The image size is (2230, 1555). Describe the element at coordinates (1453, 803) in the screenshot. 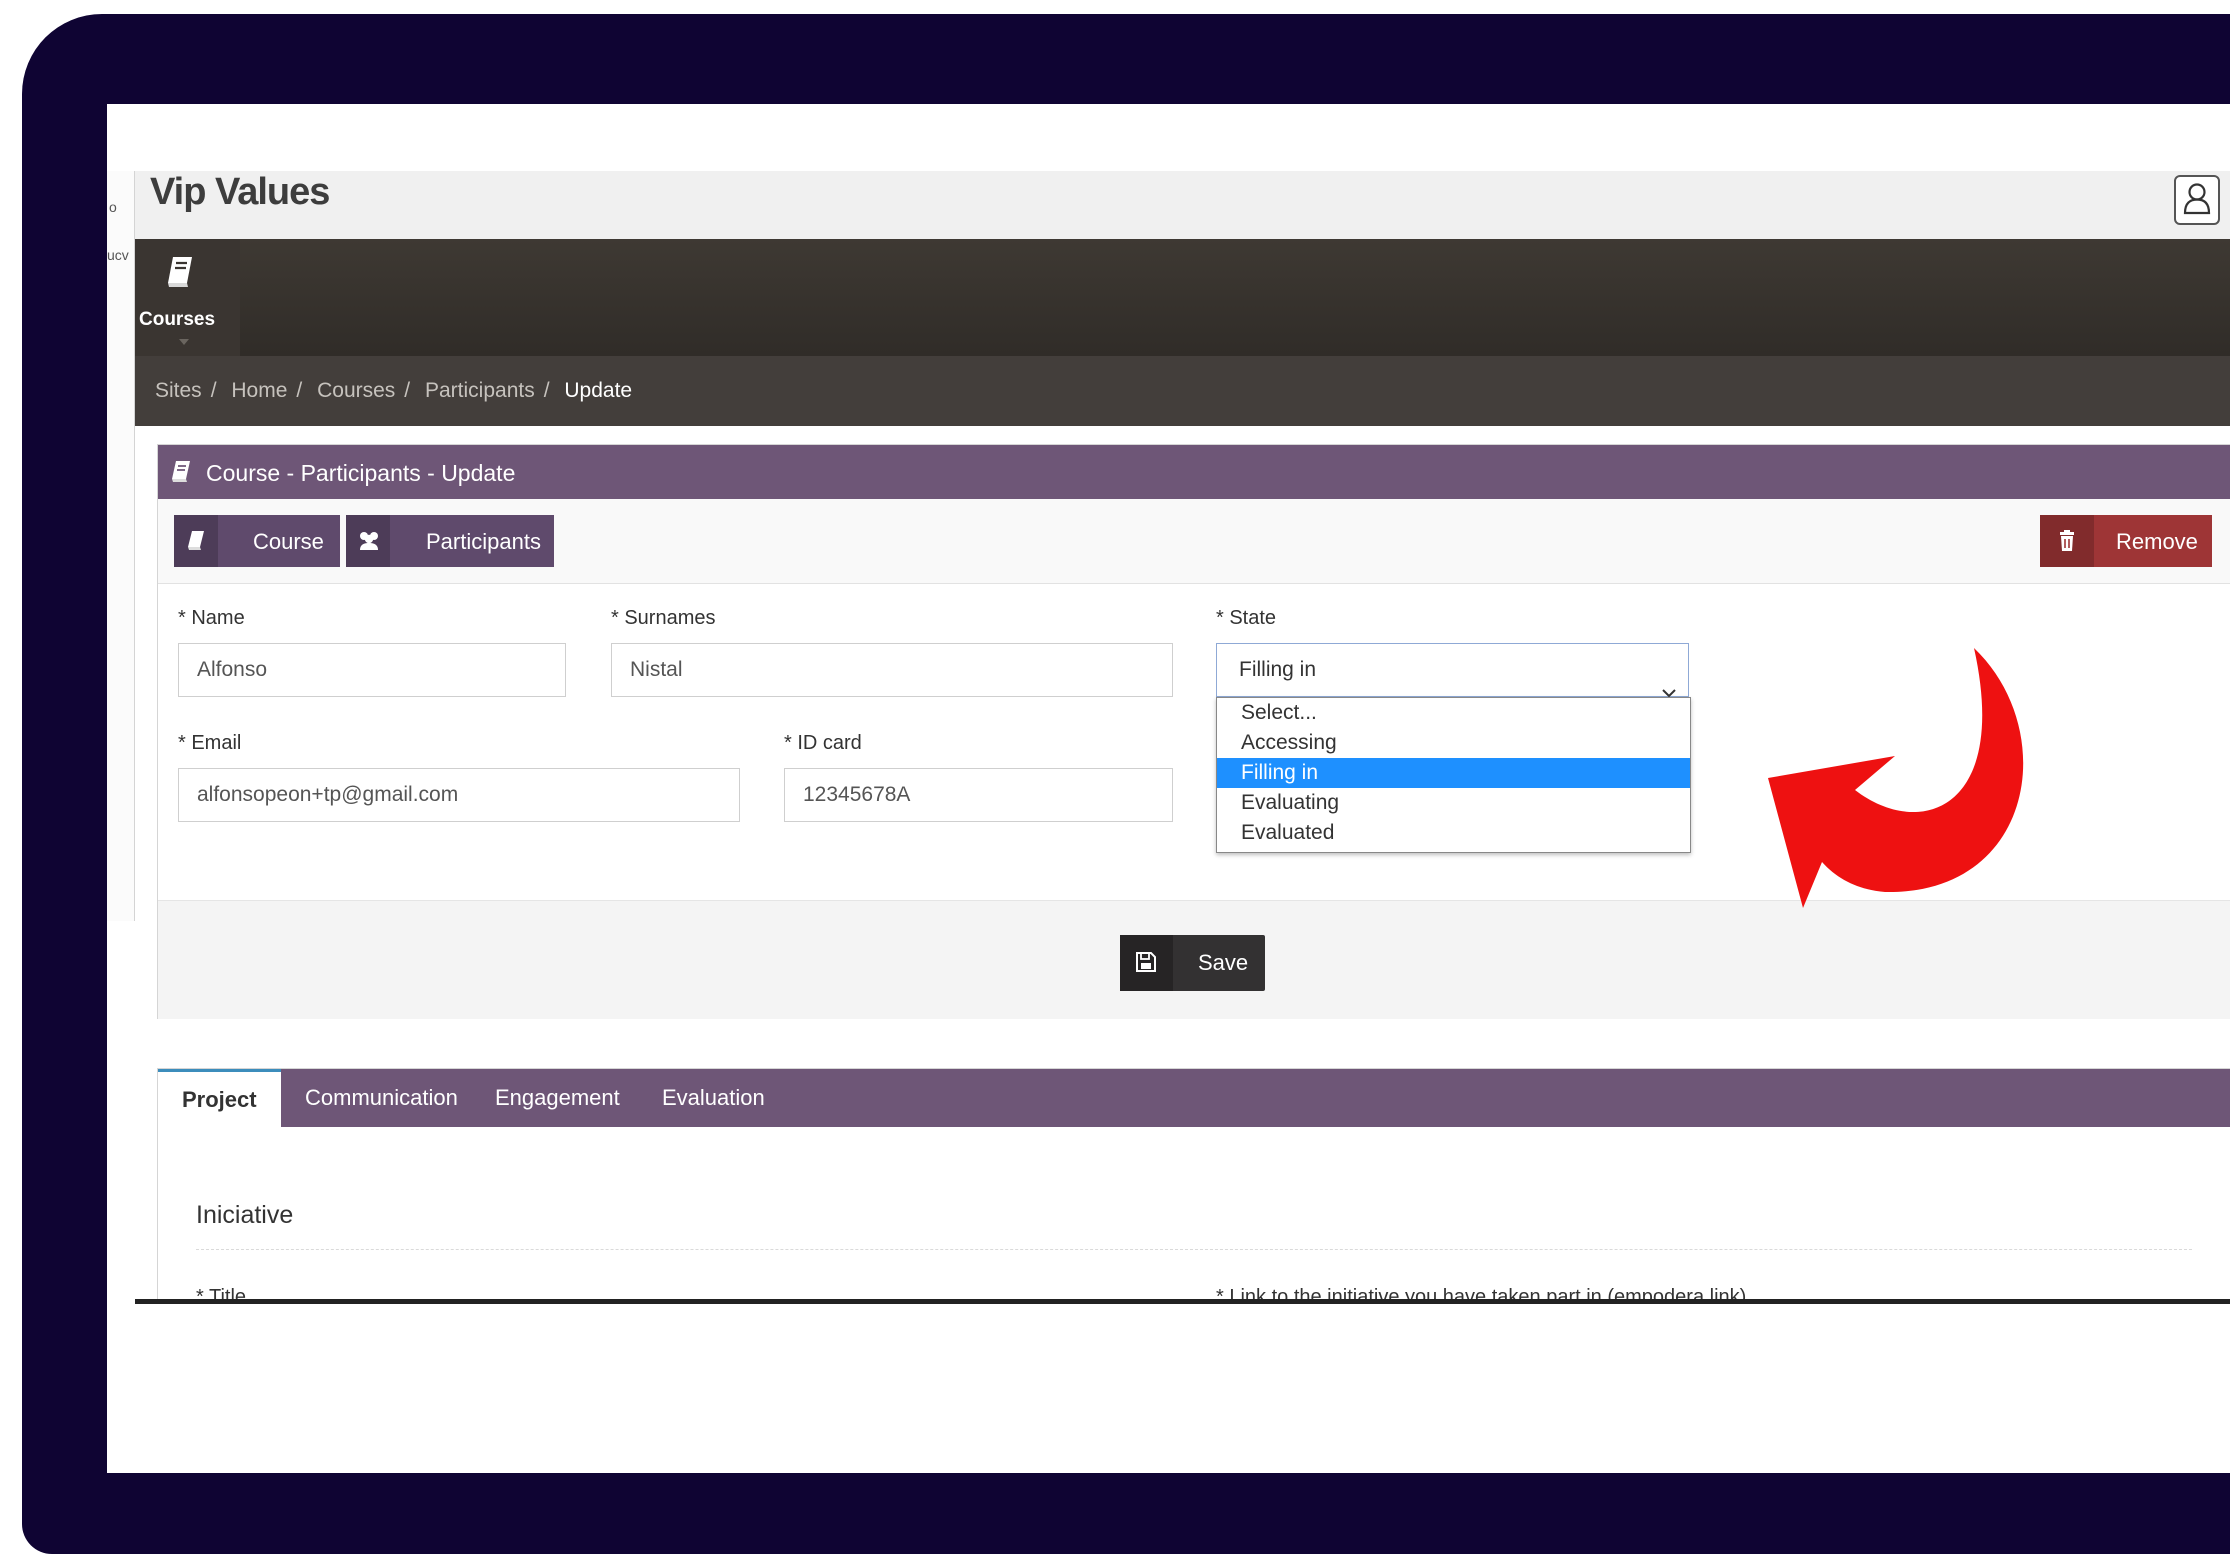

I see `state-option: Evaluating` at that location.